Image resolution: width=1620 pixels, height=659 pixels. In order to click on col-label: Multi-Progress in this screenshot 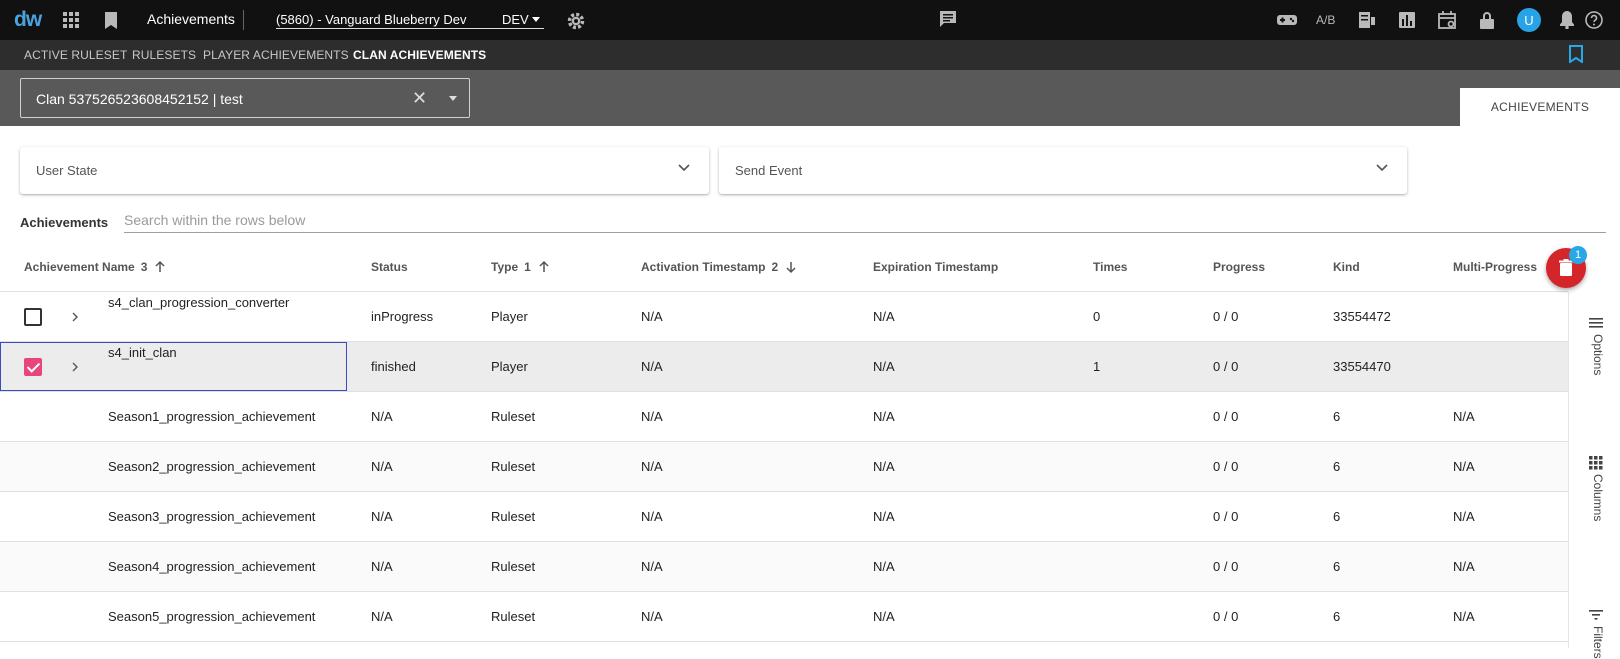, I will do `click(1495, 267)`.